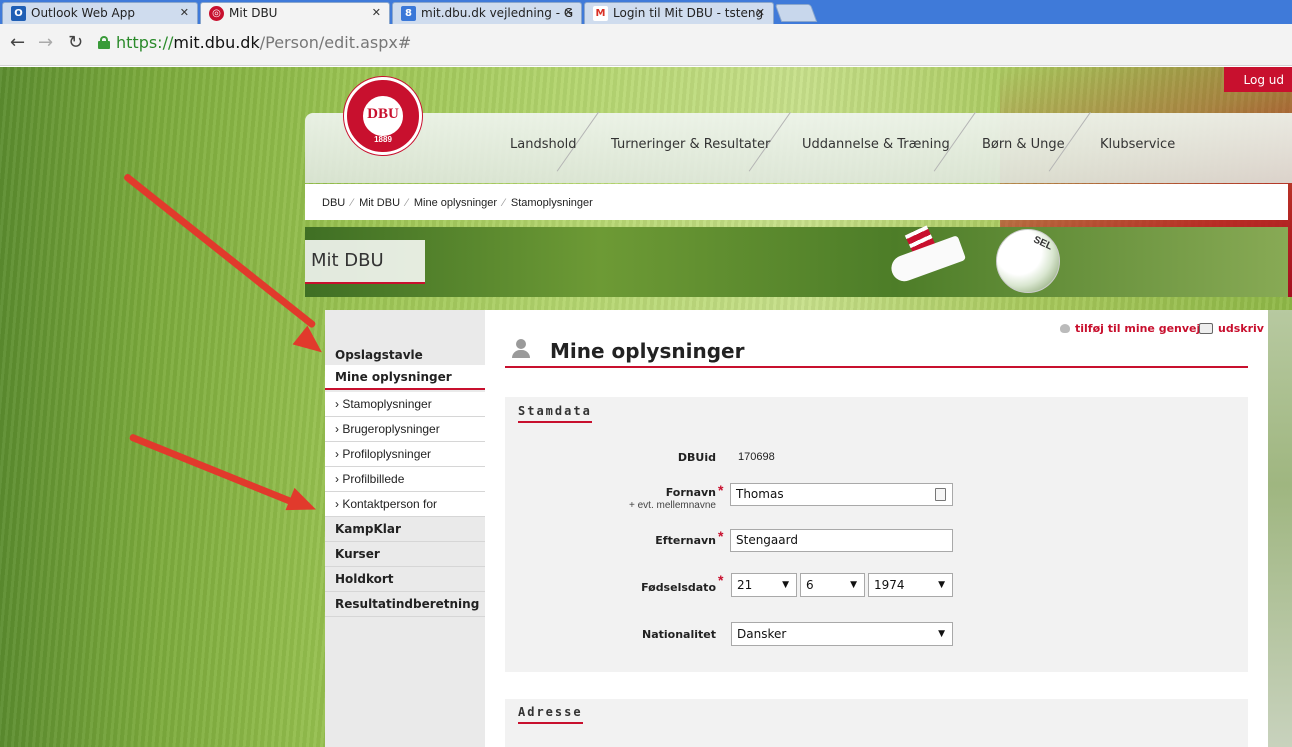 This screenshot has width=1292, height=747. I want to click on fornavn-label: Fornavn, so click(690, 492).